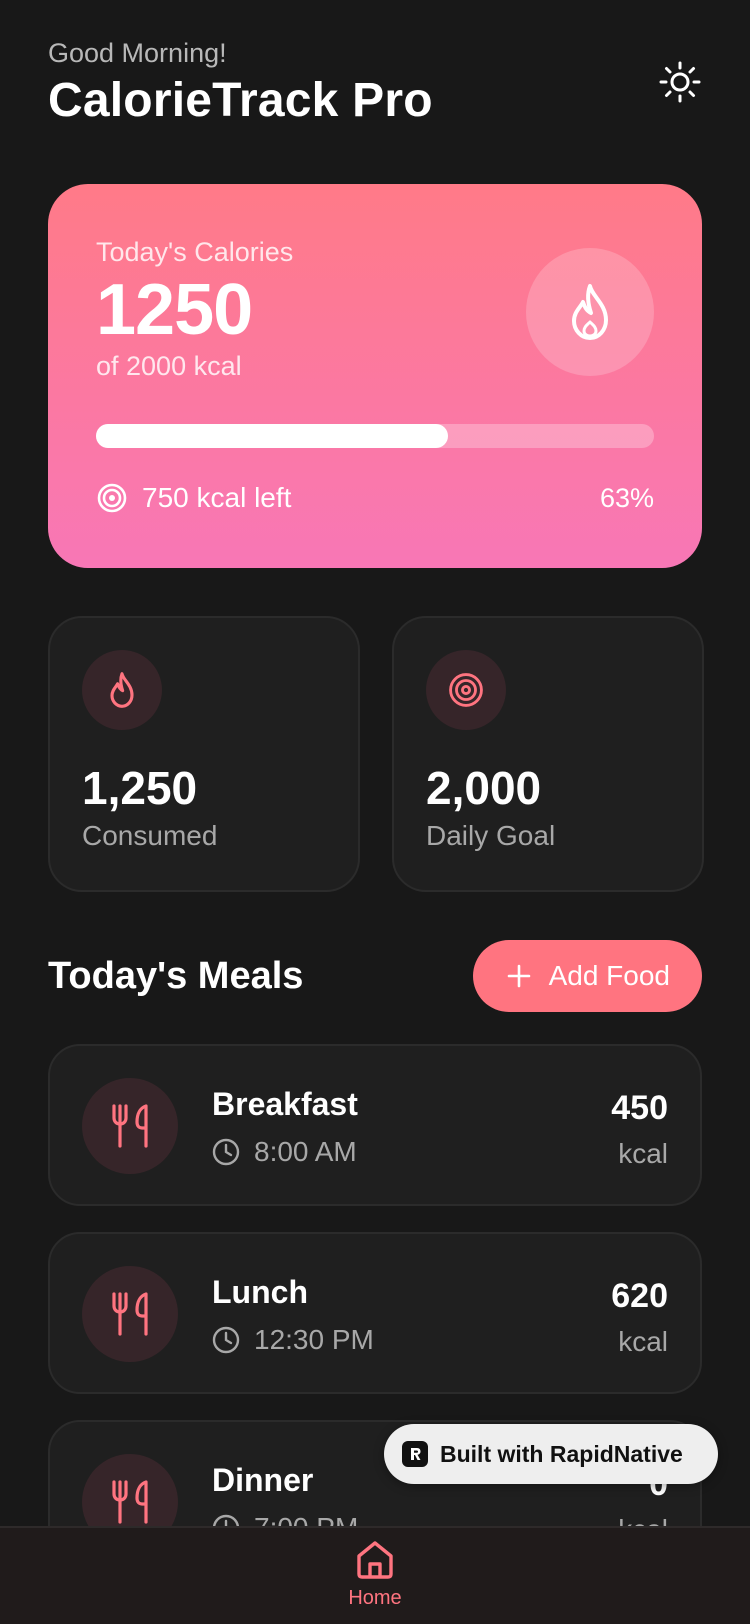  What do you see at coordinates (240, 100) in the screenshot?
I see `app-title: CalorieTrack Pro` at bounding box center [240, 100].